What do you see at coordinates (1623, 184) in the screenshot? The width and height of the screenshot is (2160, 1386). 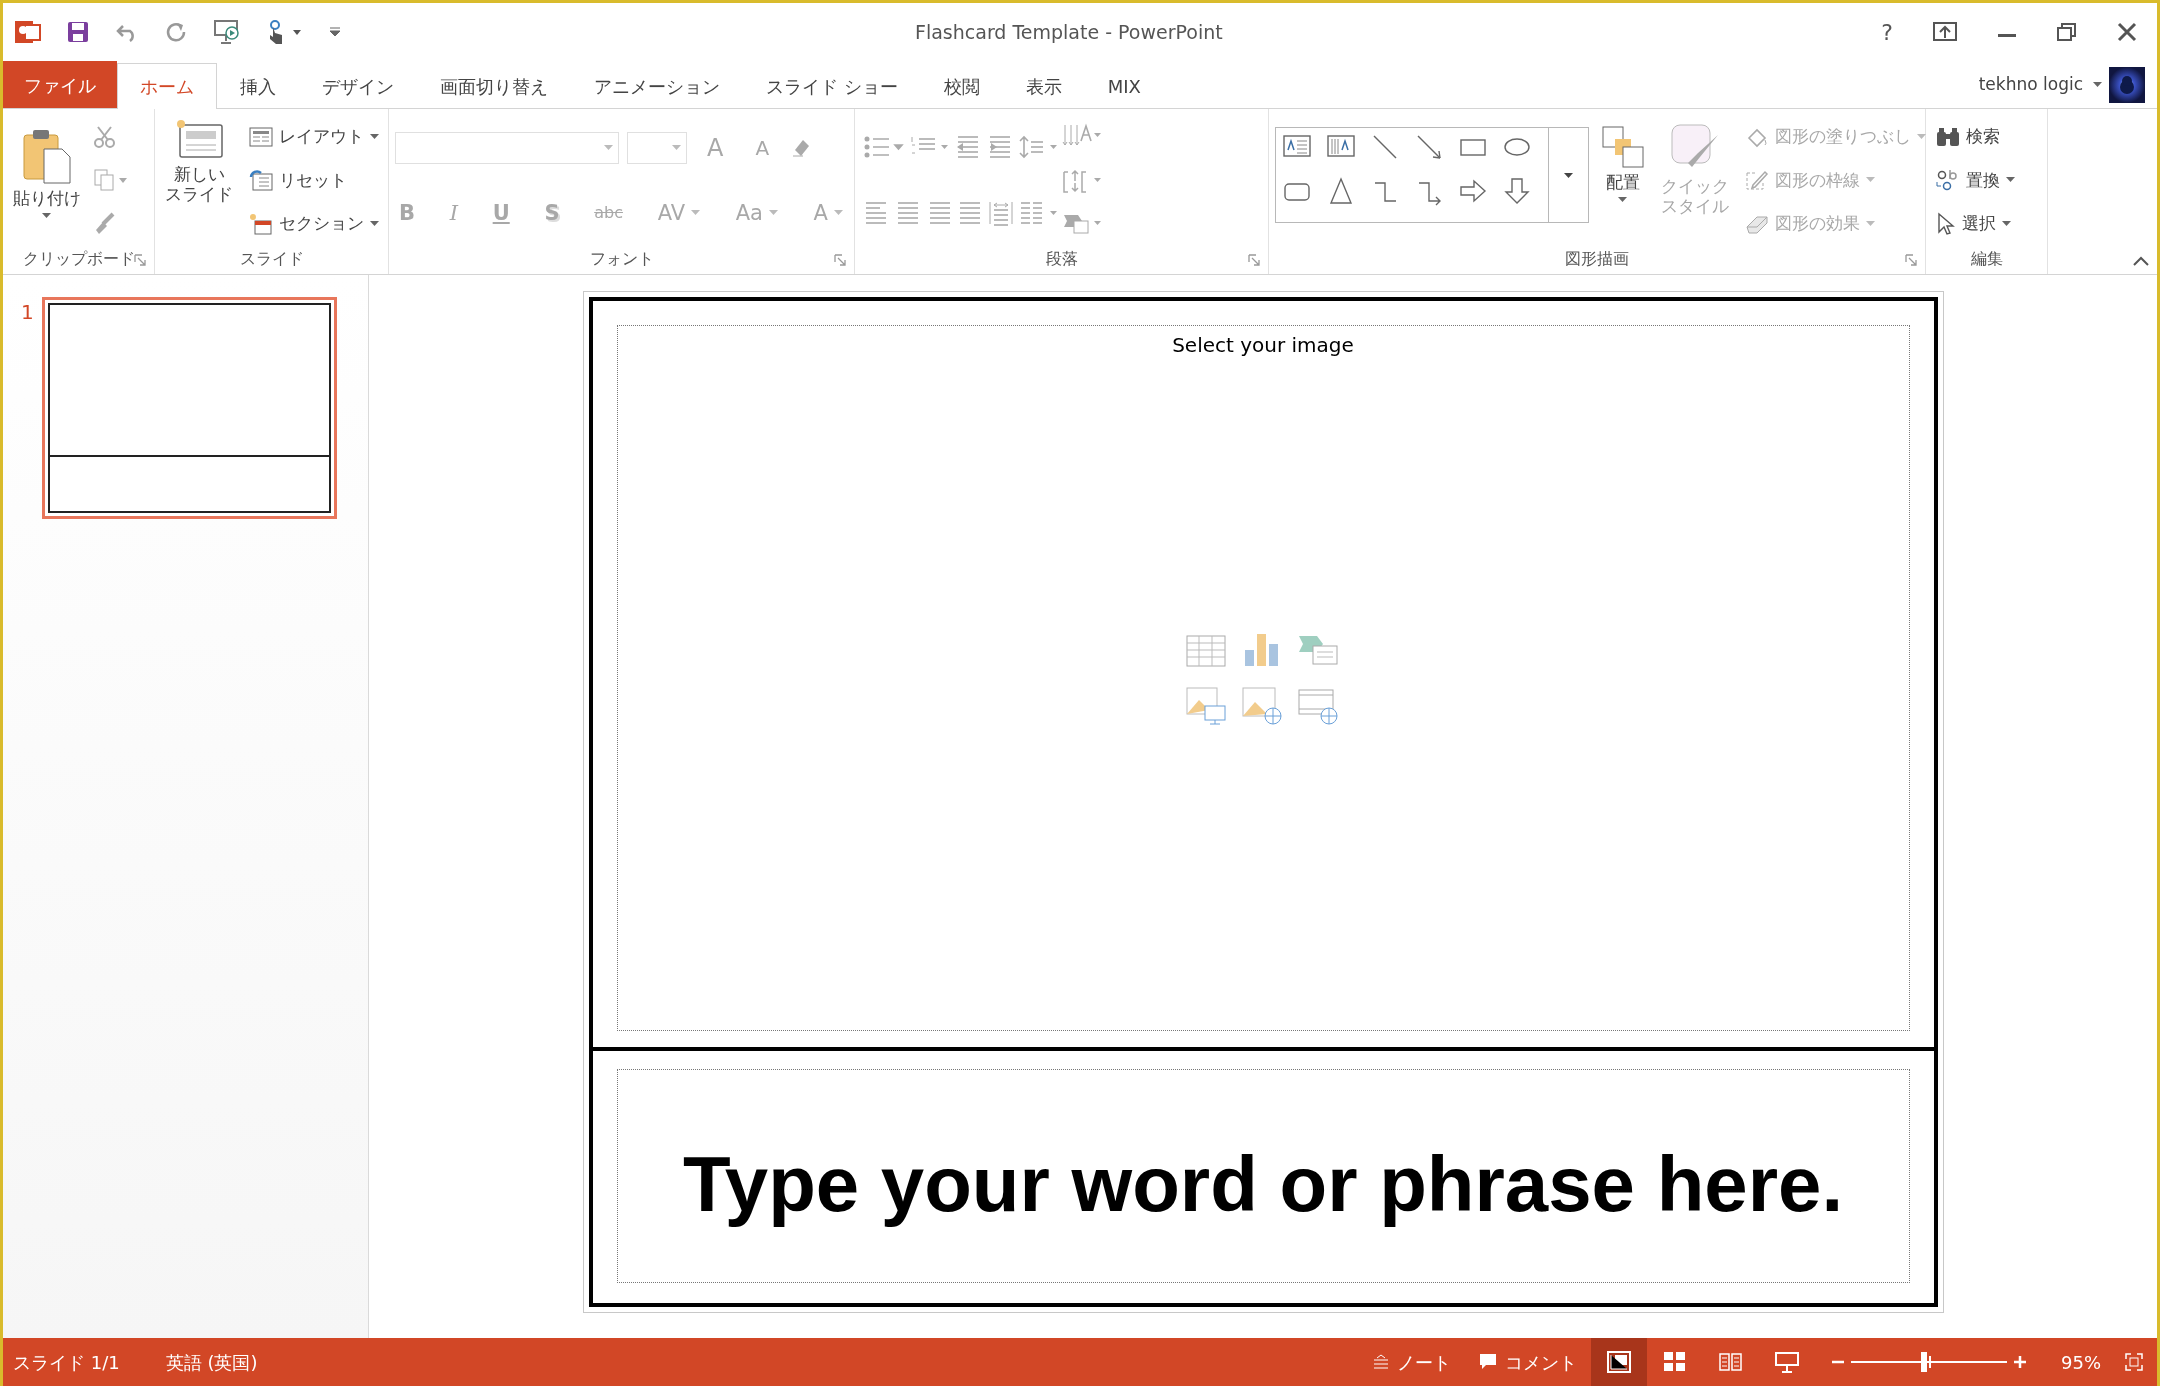 I see `arrange-button: 配置` at bounding box center [1623, 184].